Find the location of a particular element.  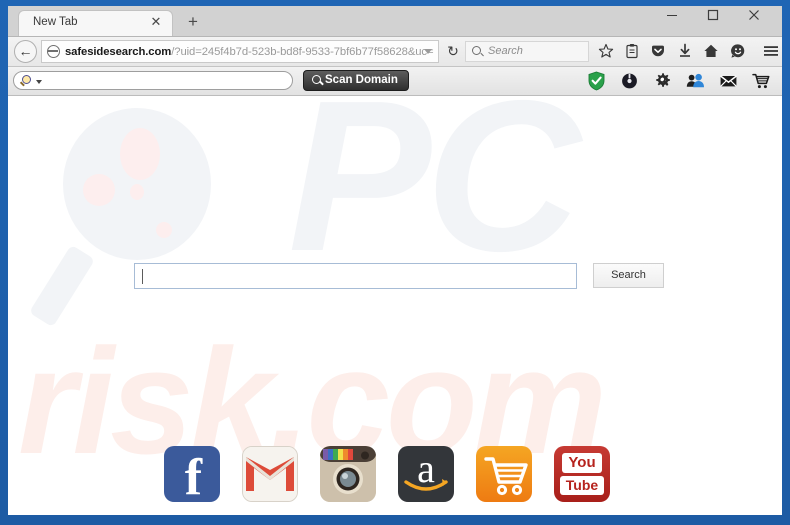

green-shield-icon is located at coordinates (596, 81).